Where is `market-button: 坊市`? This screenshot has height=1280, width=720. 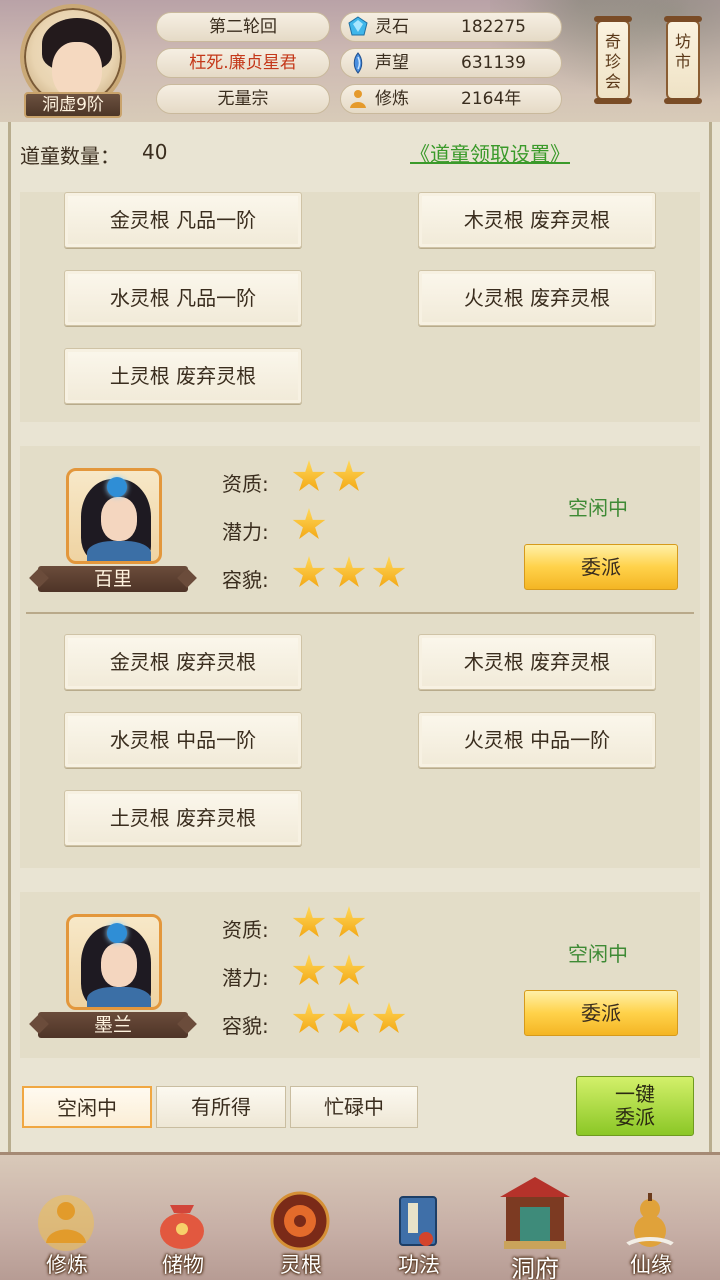
market-button: 坊市 is located at coordinates (683, 60).